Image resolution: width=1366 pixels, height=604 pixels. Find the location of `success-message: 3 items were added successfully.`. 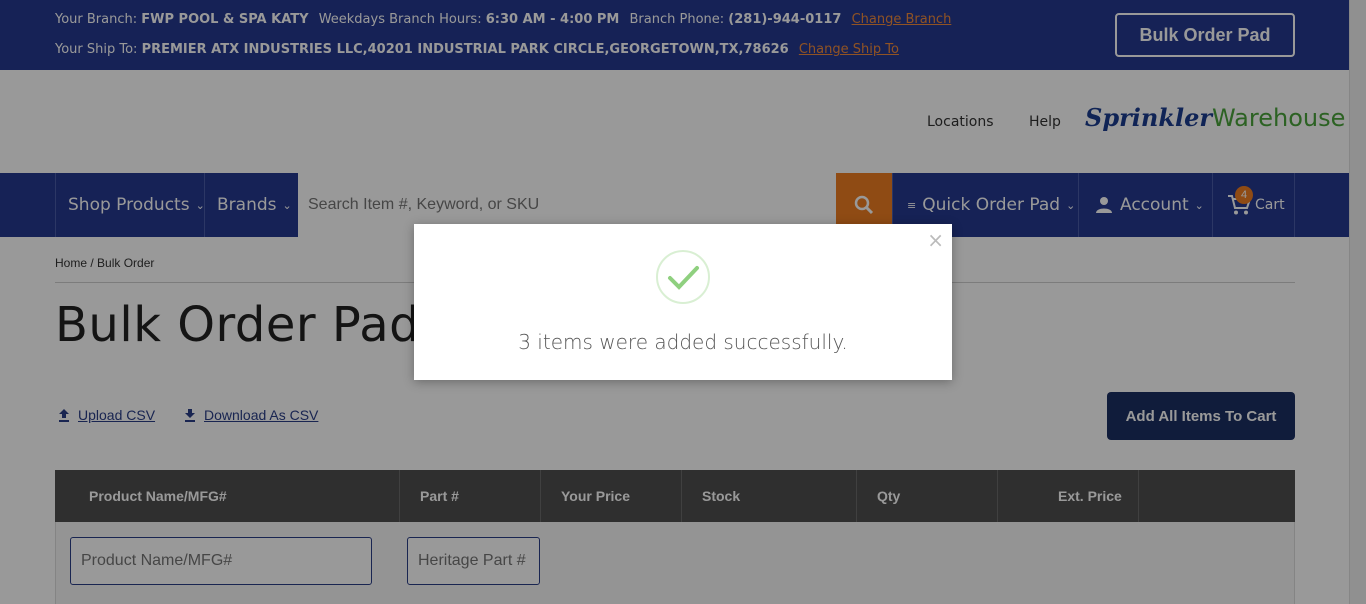

success-message: 3 items were added successfully. is located at coordinates (683, 342).